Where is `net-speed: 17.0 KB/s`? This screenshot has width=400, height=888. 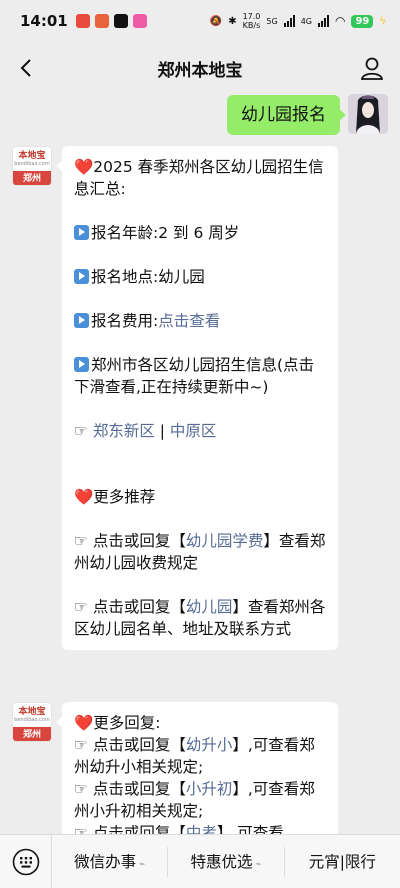
net-speed: 17.0 KB/s is located at coordinates (252, 21).